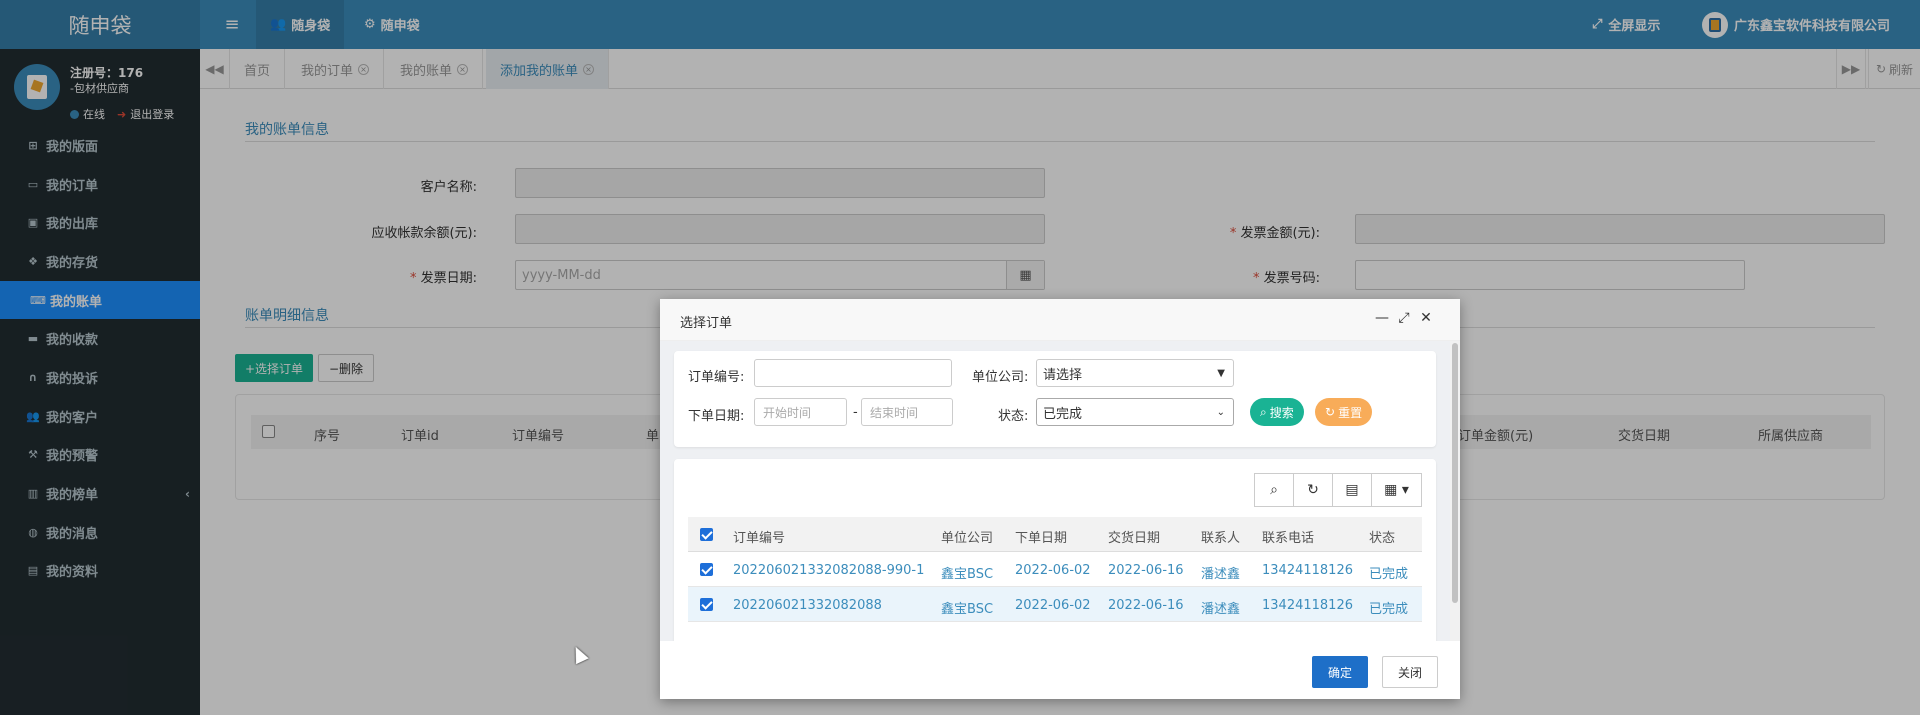 The image size is (1920, 715). Describe the element at coordinates (716, 377) in the screenshot. I see `order-no-label: 订单编号:` at that location.